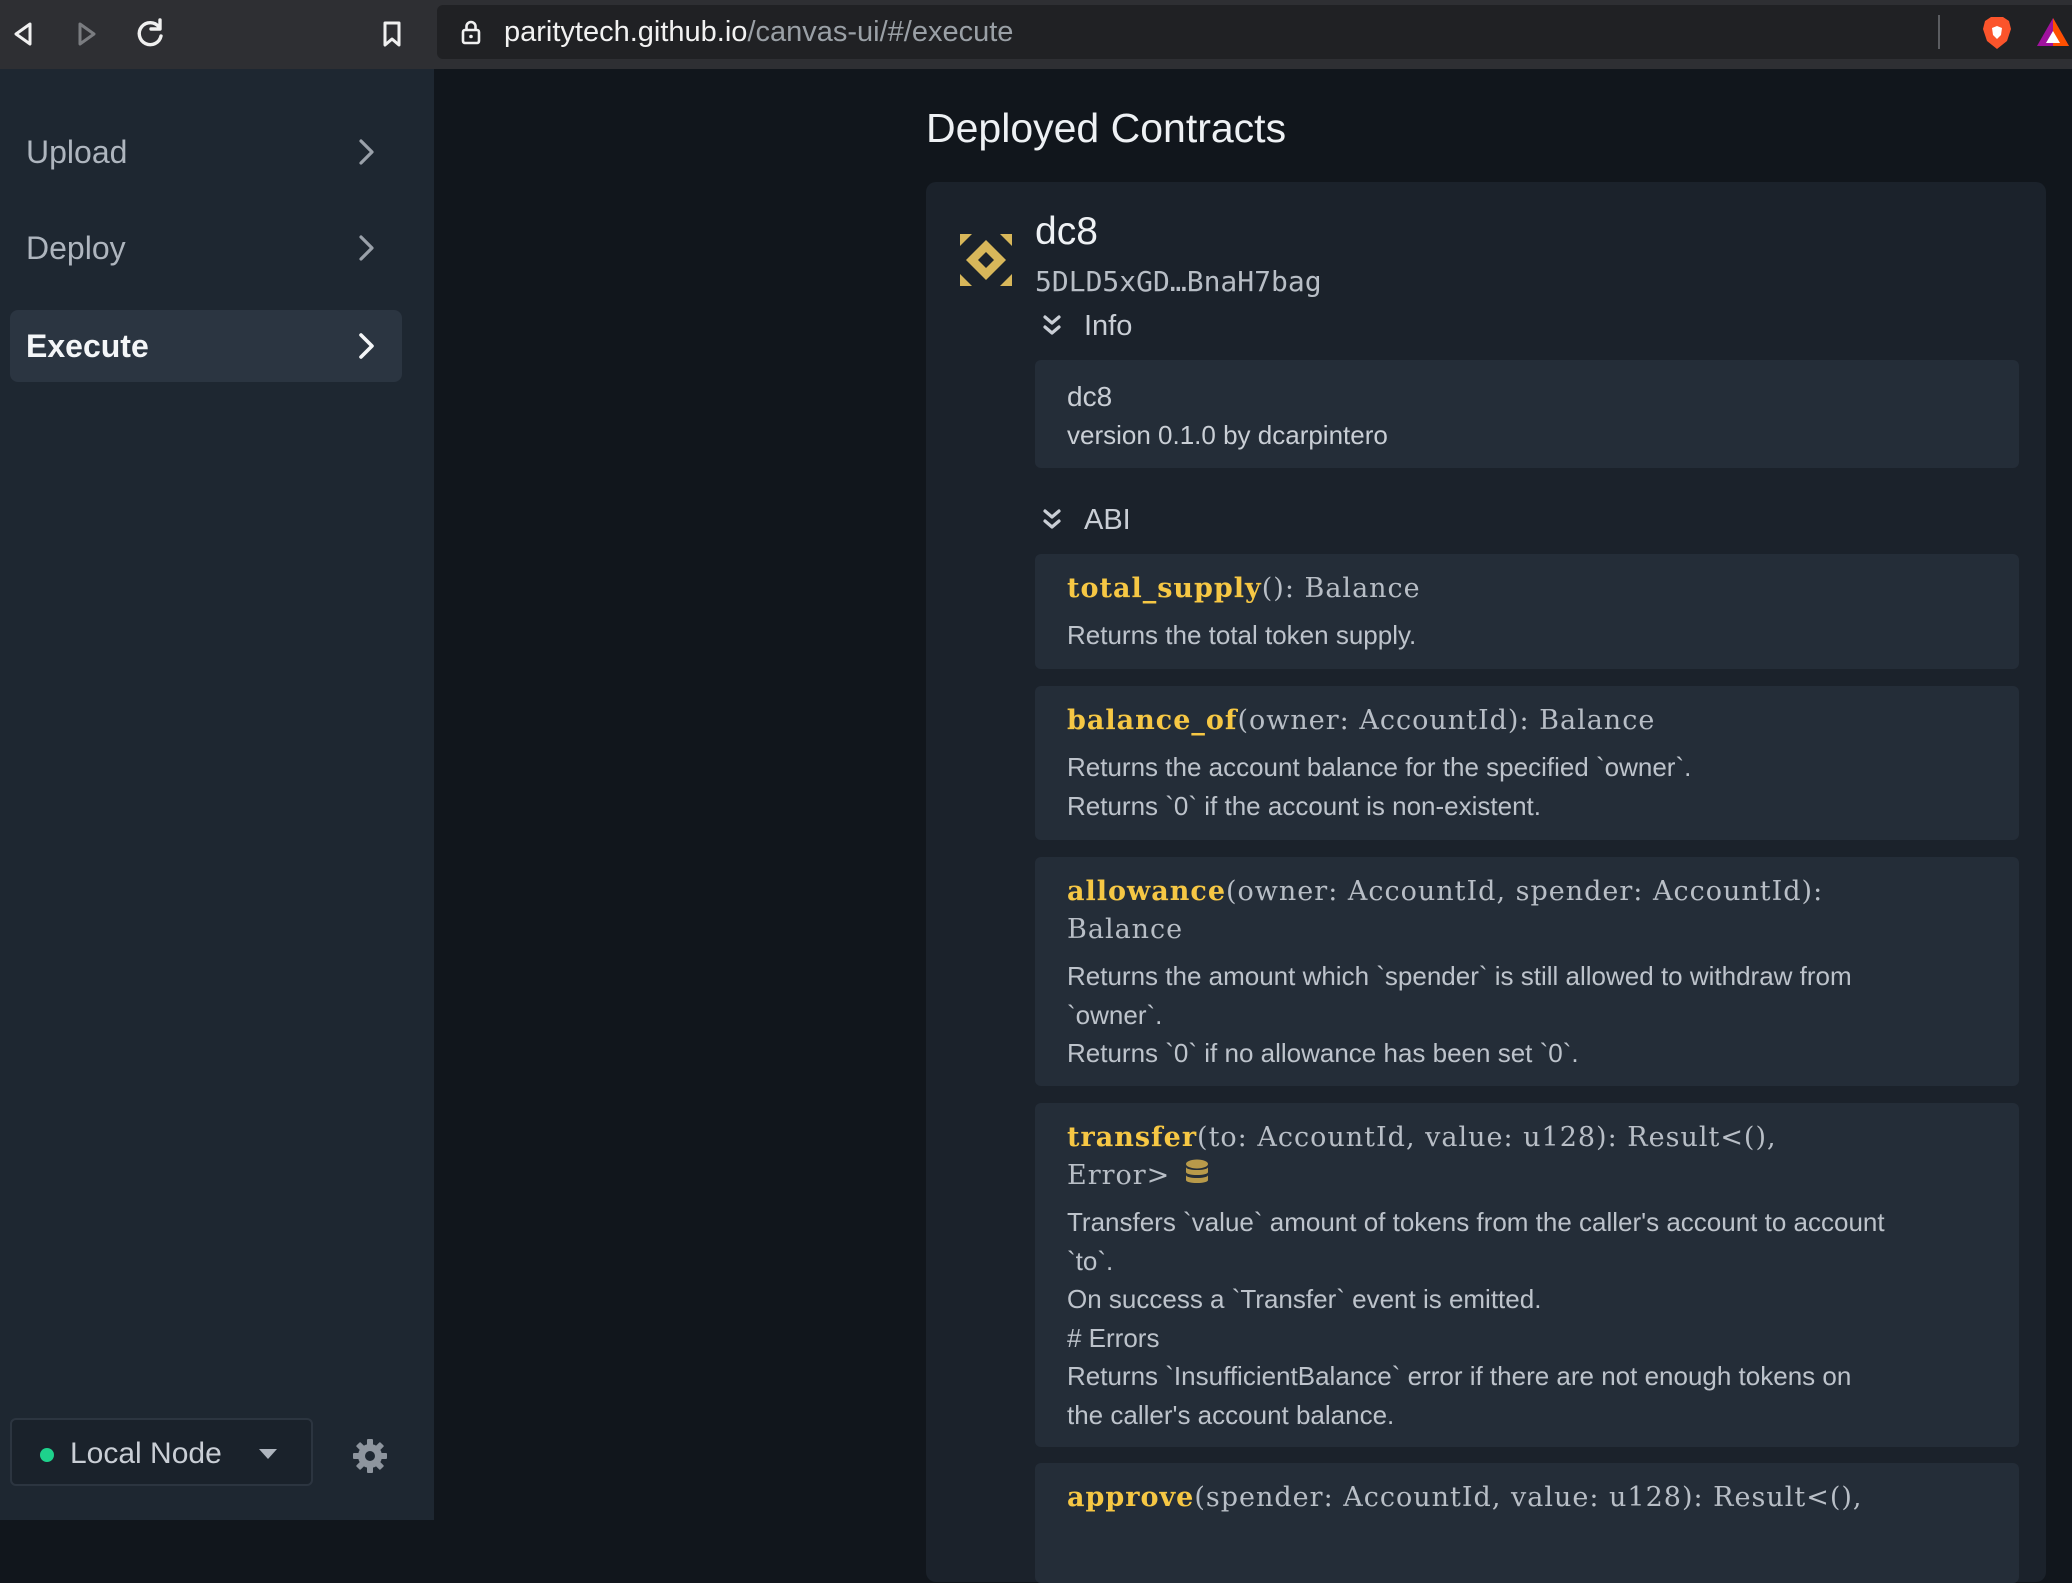 Image resolution: width=2072 pixels, height=1583 pixels. I want to click on node-status-dot, so click(47, 1455).